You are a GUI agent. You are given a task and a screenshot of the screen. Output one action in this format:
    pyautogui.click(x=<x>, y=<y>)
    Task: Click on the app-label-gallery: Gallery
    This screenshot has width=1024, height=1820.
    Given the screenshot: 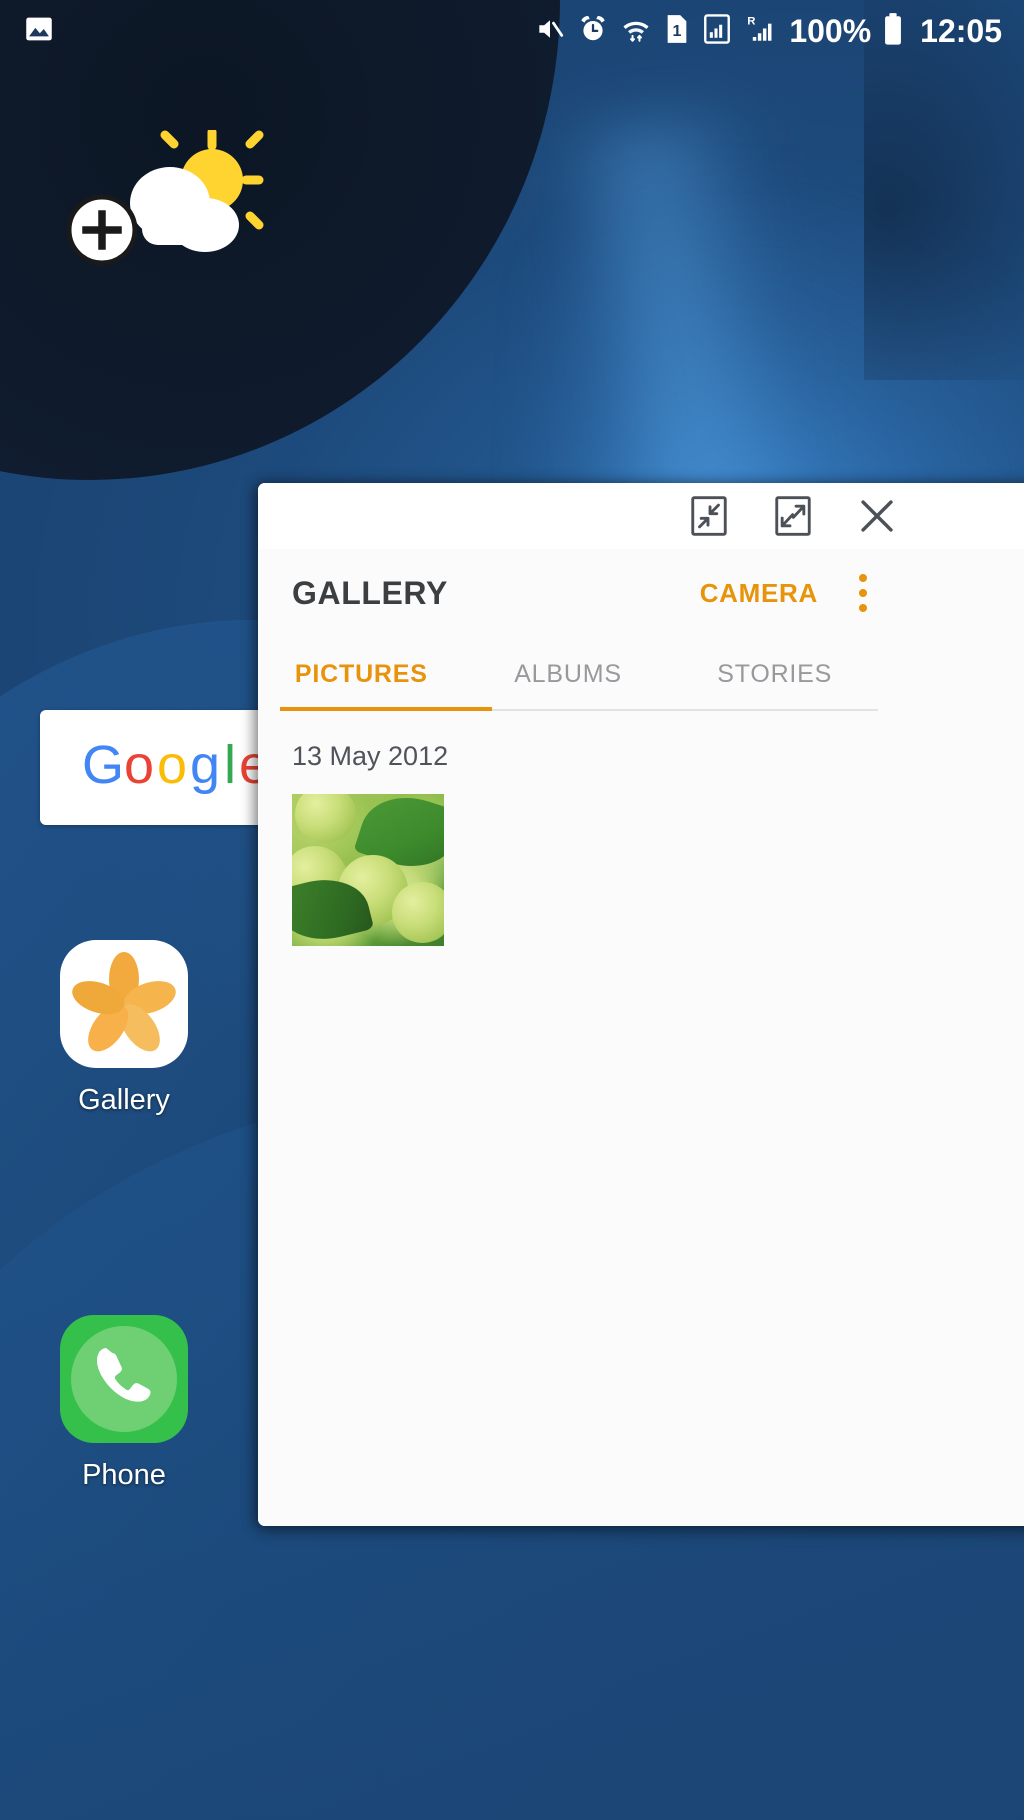 What is the action you would take?
    pyautogui.click(x=124, y=1100)
    